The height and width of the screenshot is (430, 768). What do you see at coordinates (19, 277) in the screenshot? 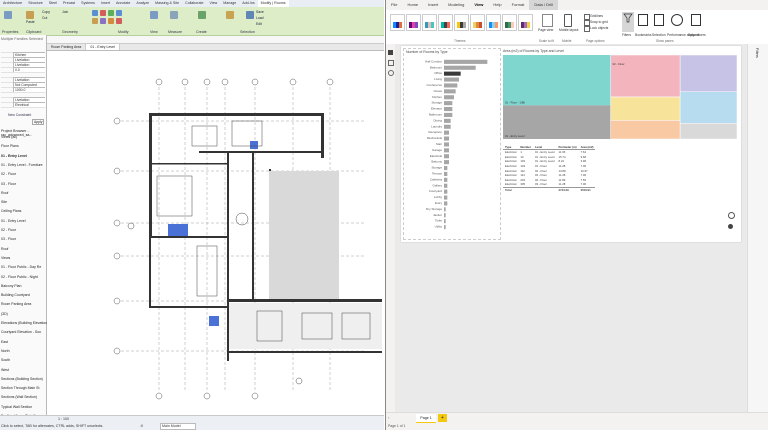
I see `browser-item: 02 - Floor Public - Night` at bounding box center [19, 277].